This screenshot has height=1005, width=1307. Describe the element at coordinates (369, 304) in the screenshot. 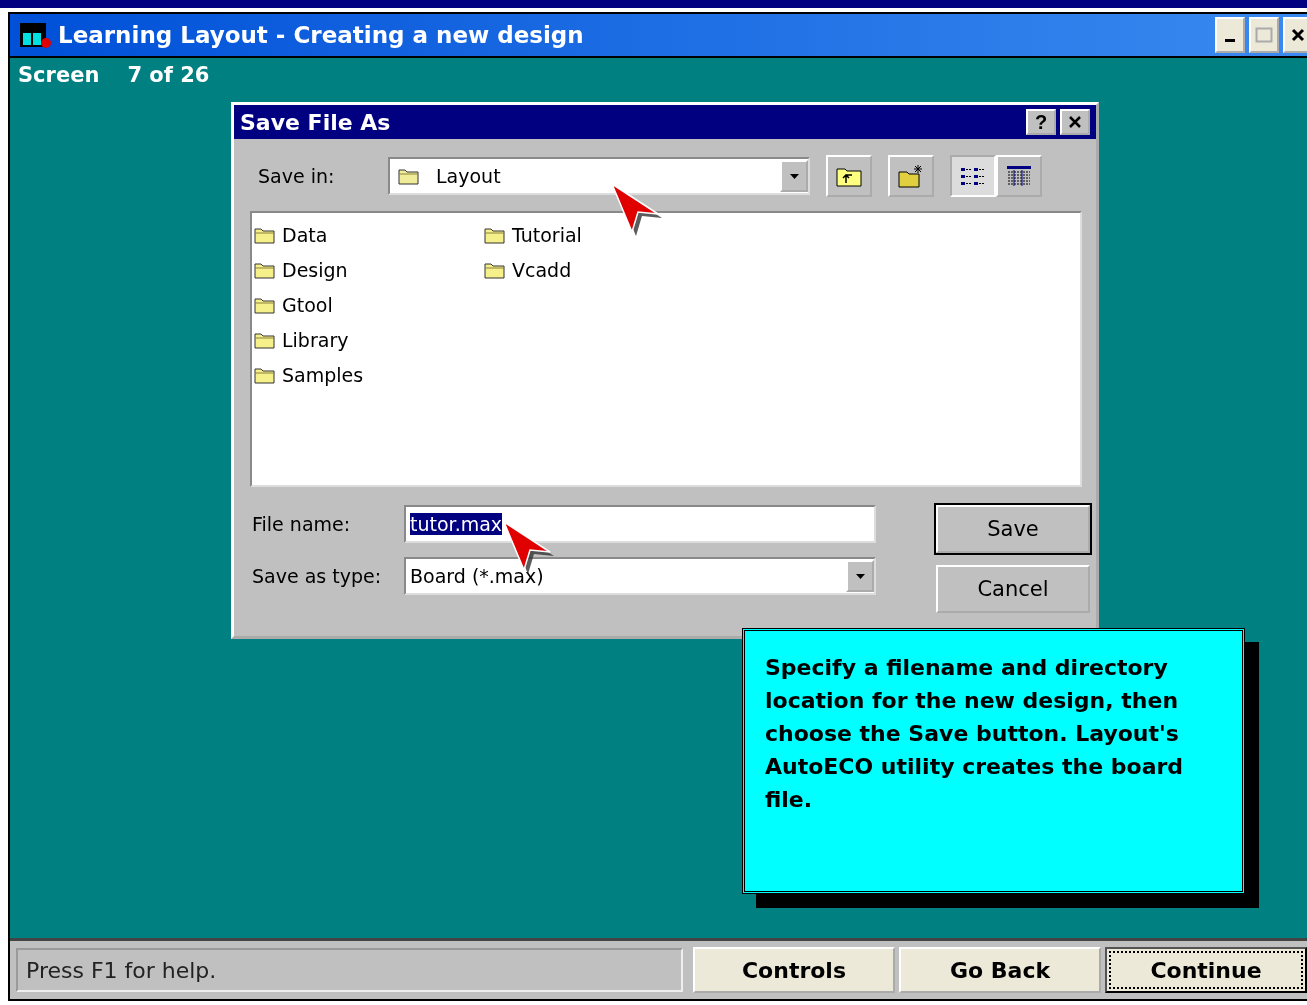

I see `folder-item: Gtool` at that location.